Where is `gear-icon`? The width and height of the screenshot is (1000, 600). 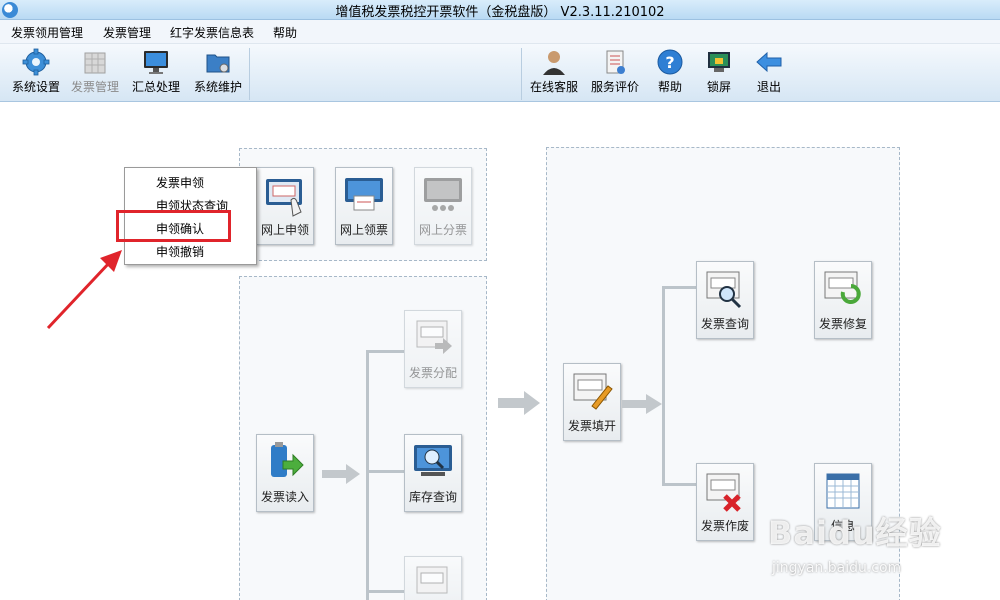 gear-icon is located at coordinates (36, 62).